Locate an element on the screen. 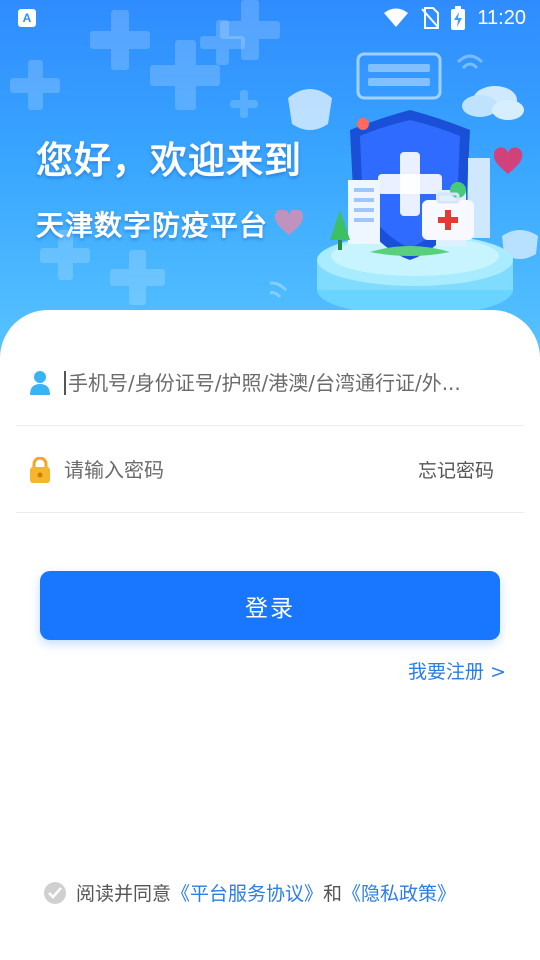 This screenshot has height=960, width=540. agree-checkbox is located at coordinates (55, 892).